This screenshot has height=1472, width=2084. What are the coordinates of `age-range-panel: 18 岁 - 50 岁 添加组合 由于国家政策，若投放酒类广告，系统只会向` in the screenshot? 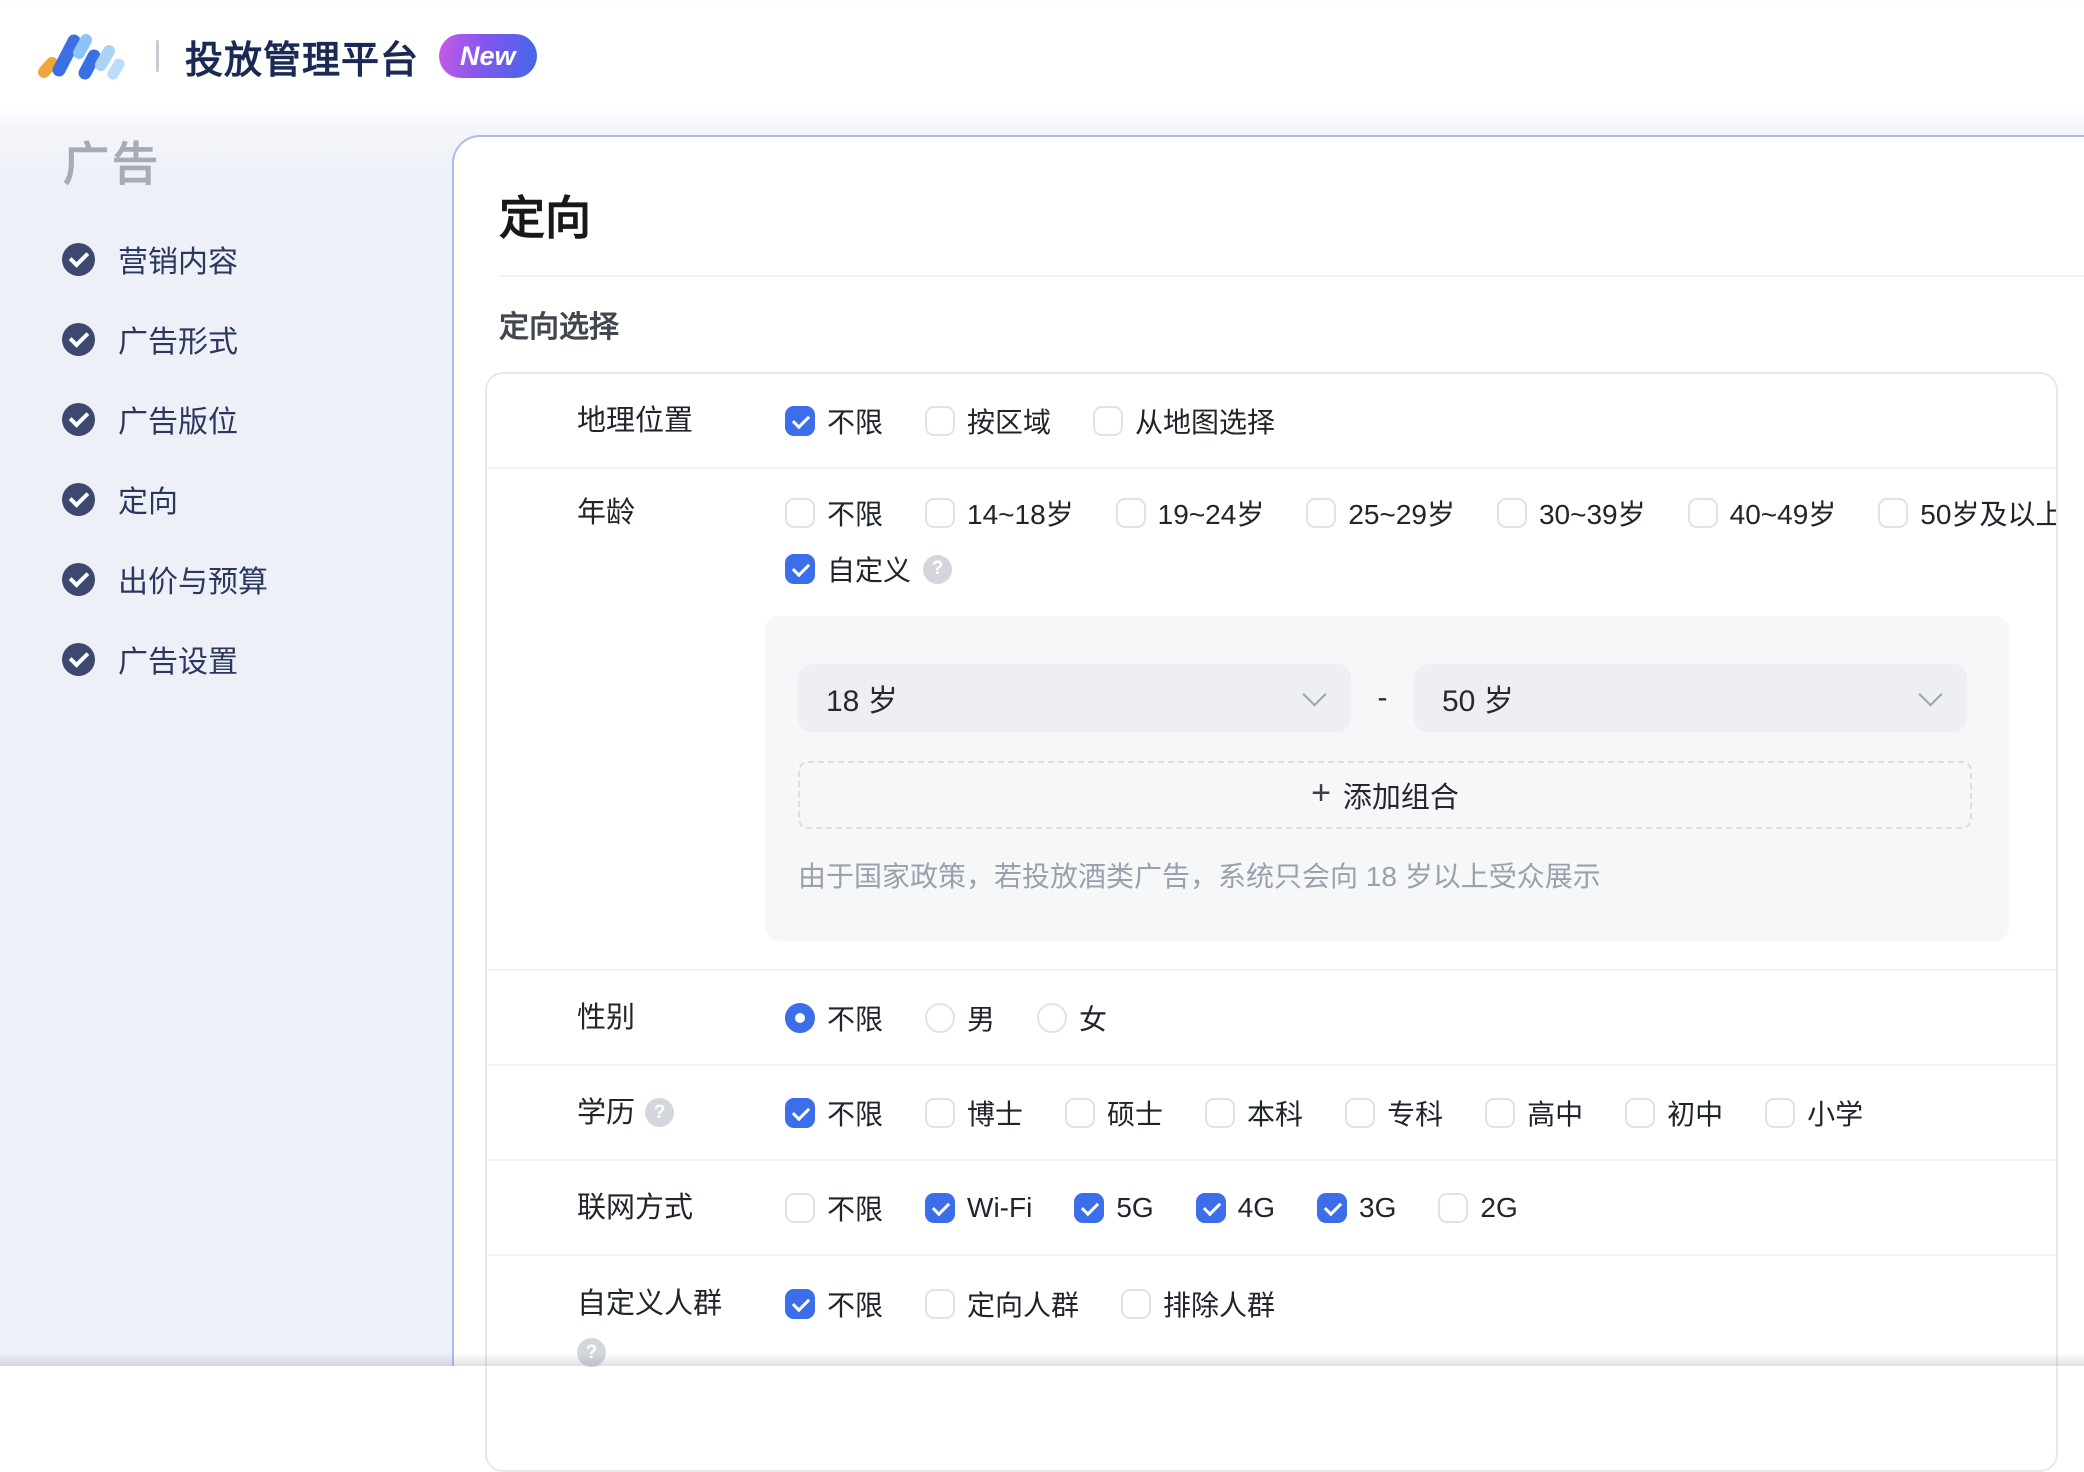 It's located at (1387, 778).